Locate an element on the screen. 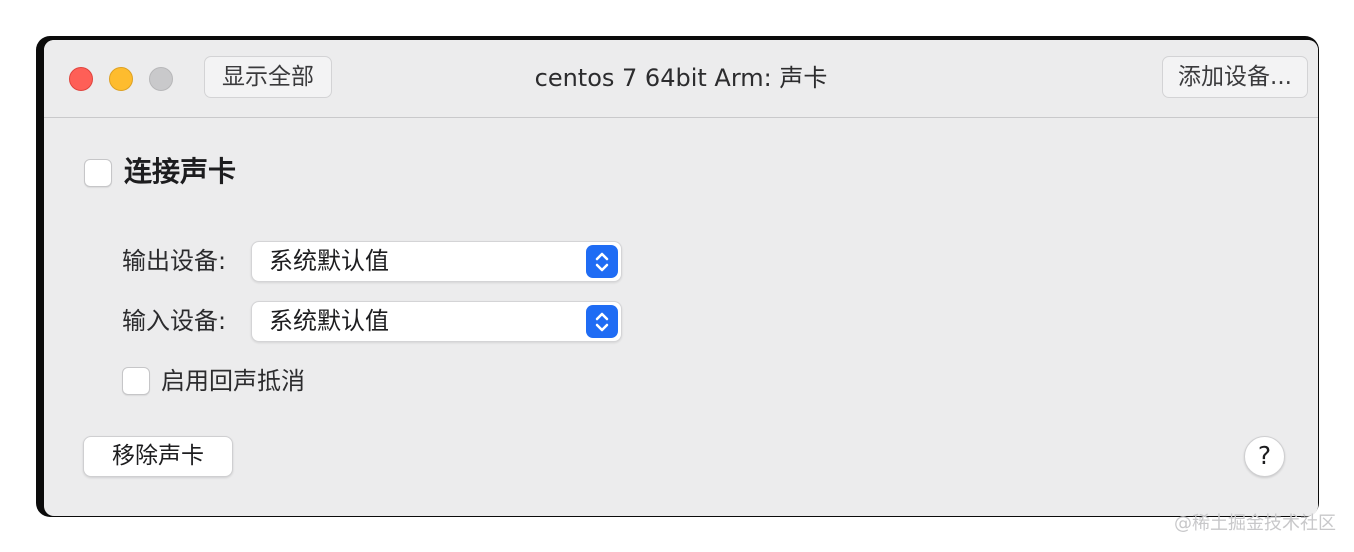 This screenshot has height=552, width=1354. watermark: @稀土掘金技术社区 is located at coordinates (1255, 523).